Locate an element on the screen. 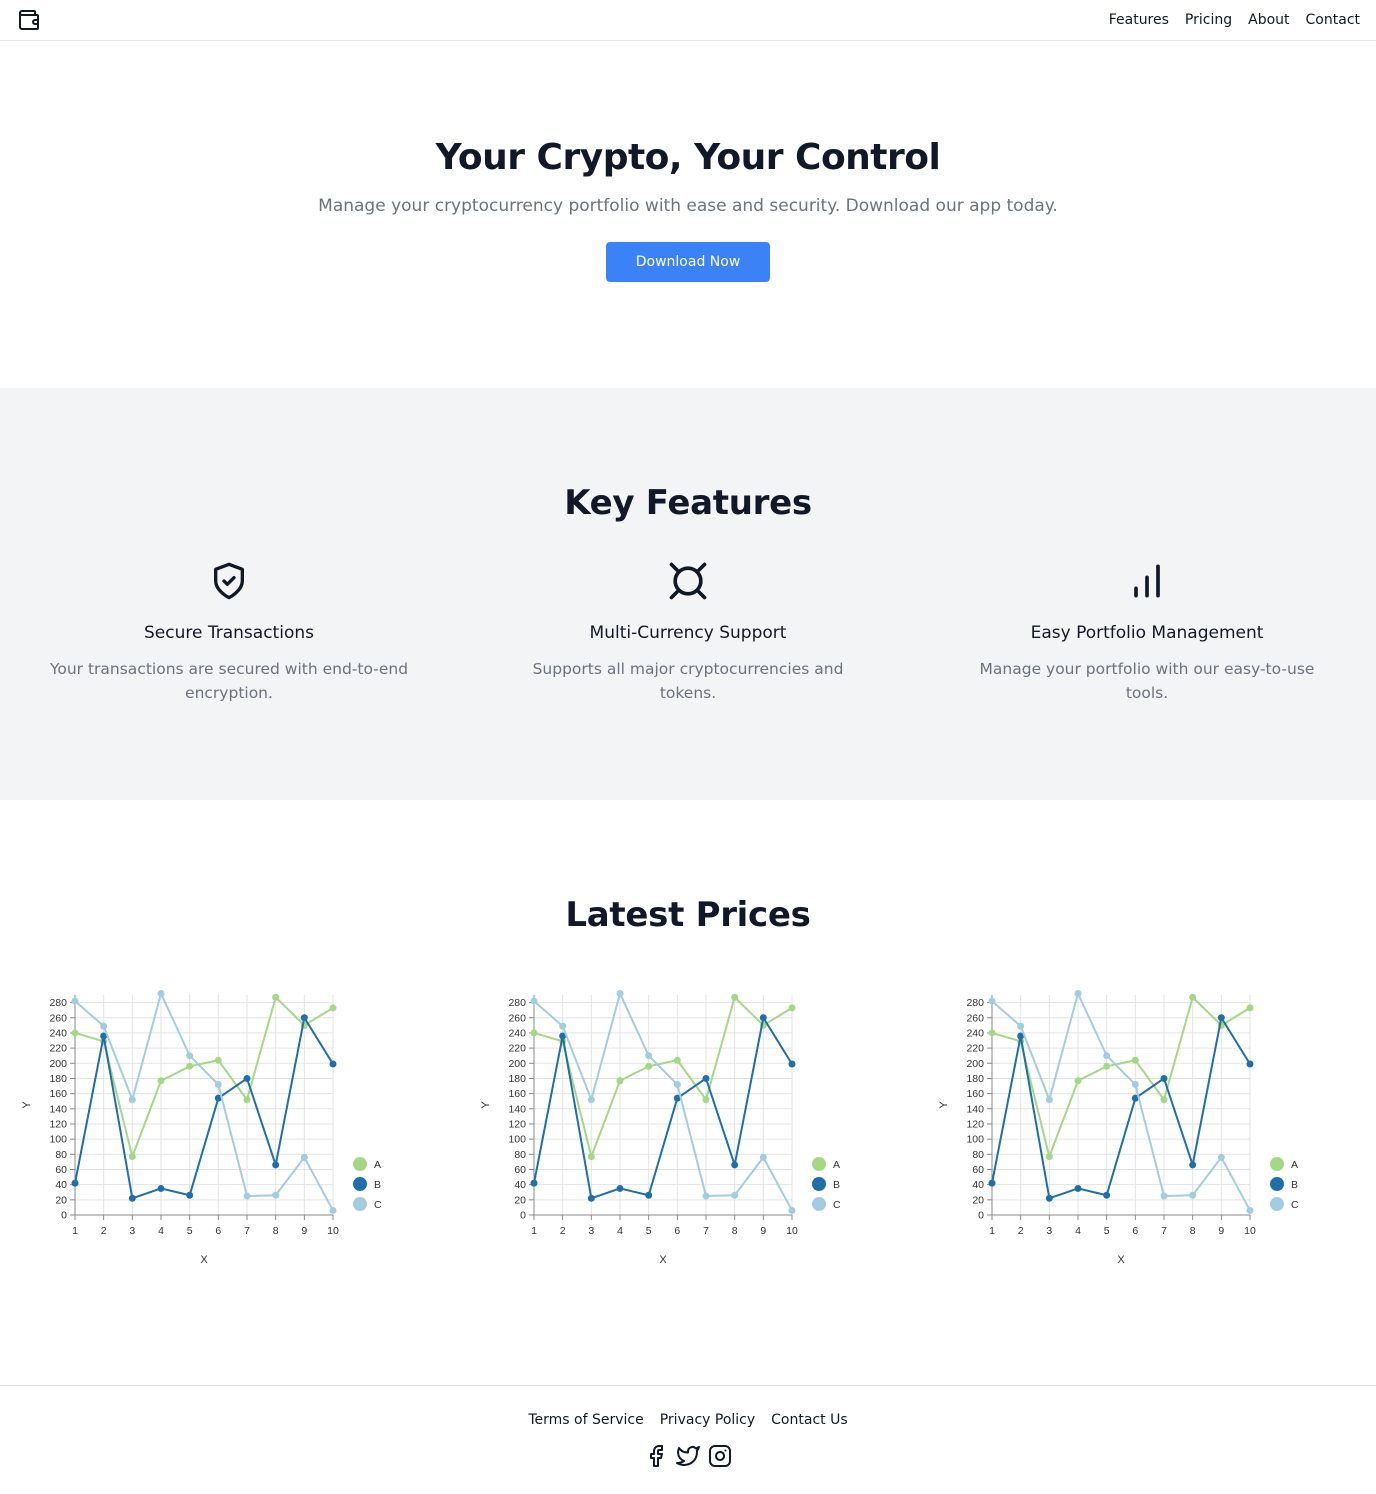 The image size is (1376, 1494). site-header: Features Pricing About Contact is located at coordinates (688, 20).